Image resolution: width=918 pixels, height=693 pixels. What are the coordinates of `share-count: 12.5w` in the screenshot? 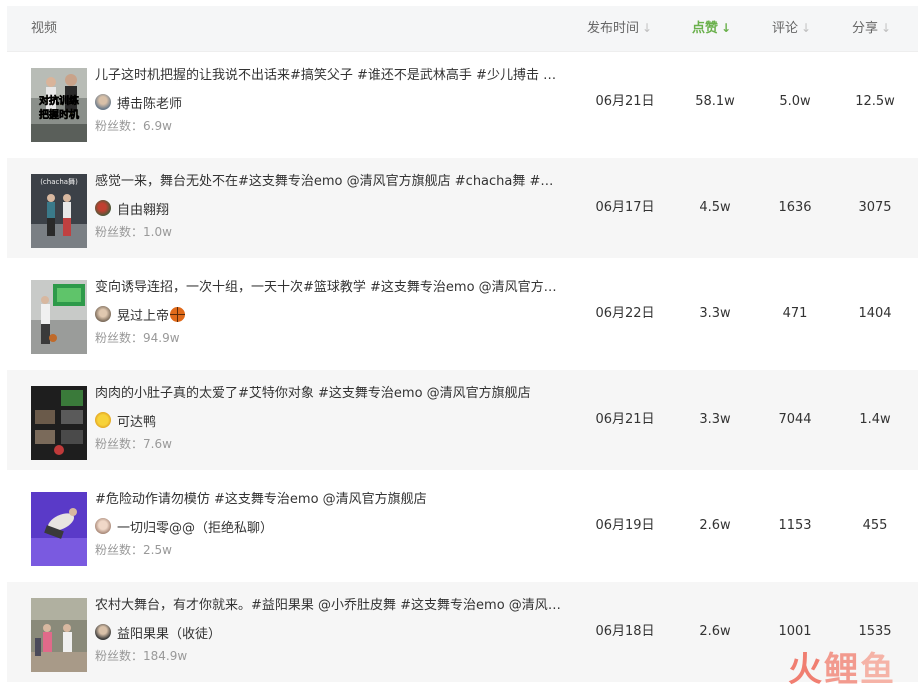 It's located at (875, 101).